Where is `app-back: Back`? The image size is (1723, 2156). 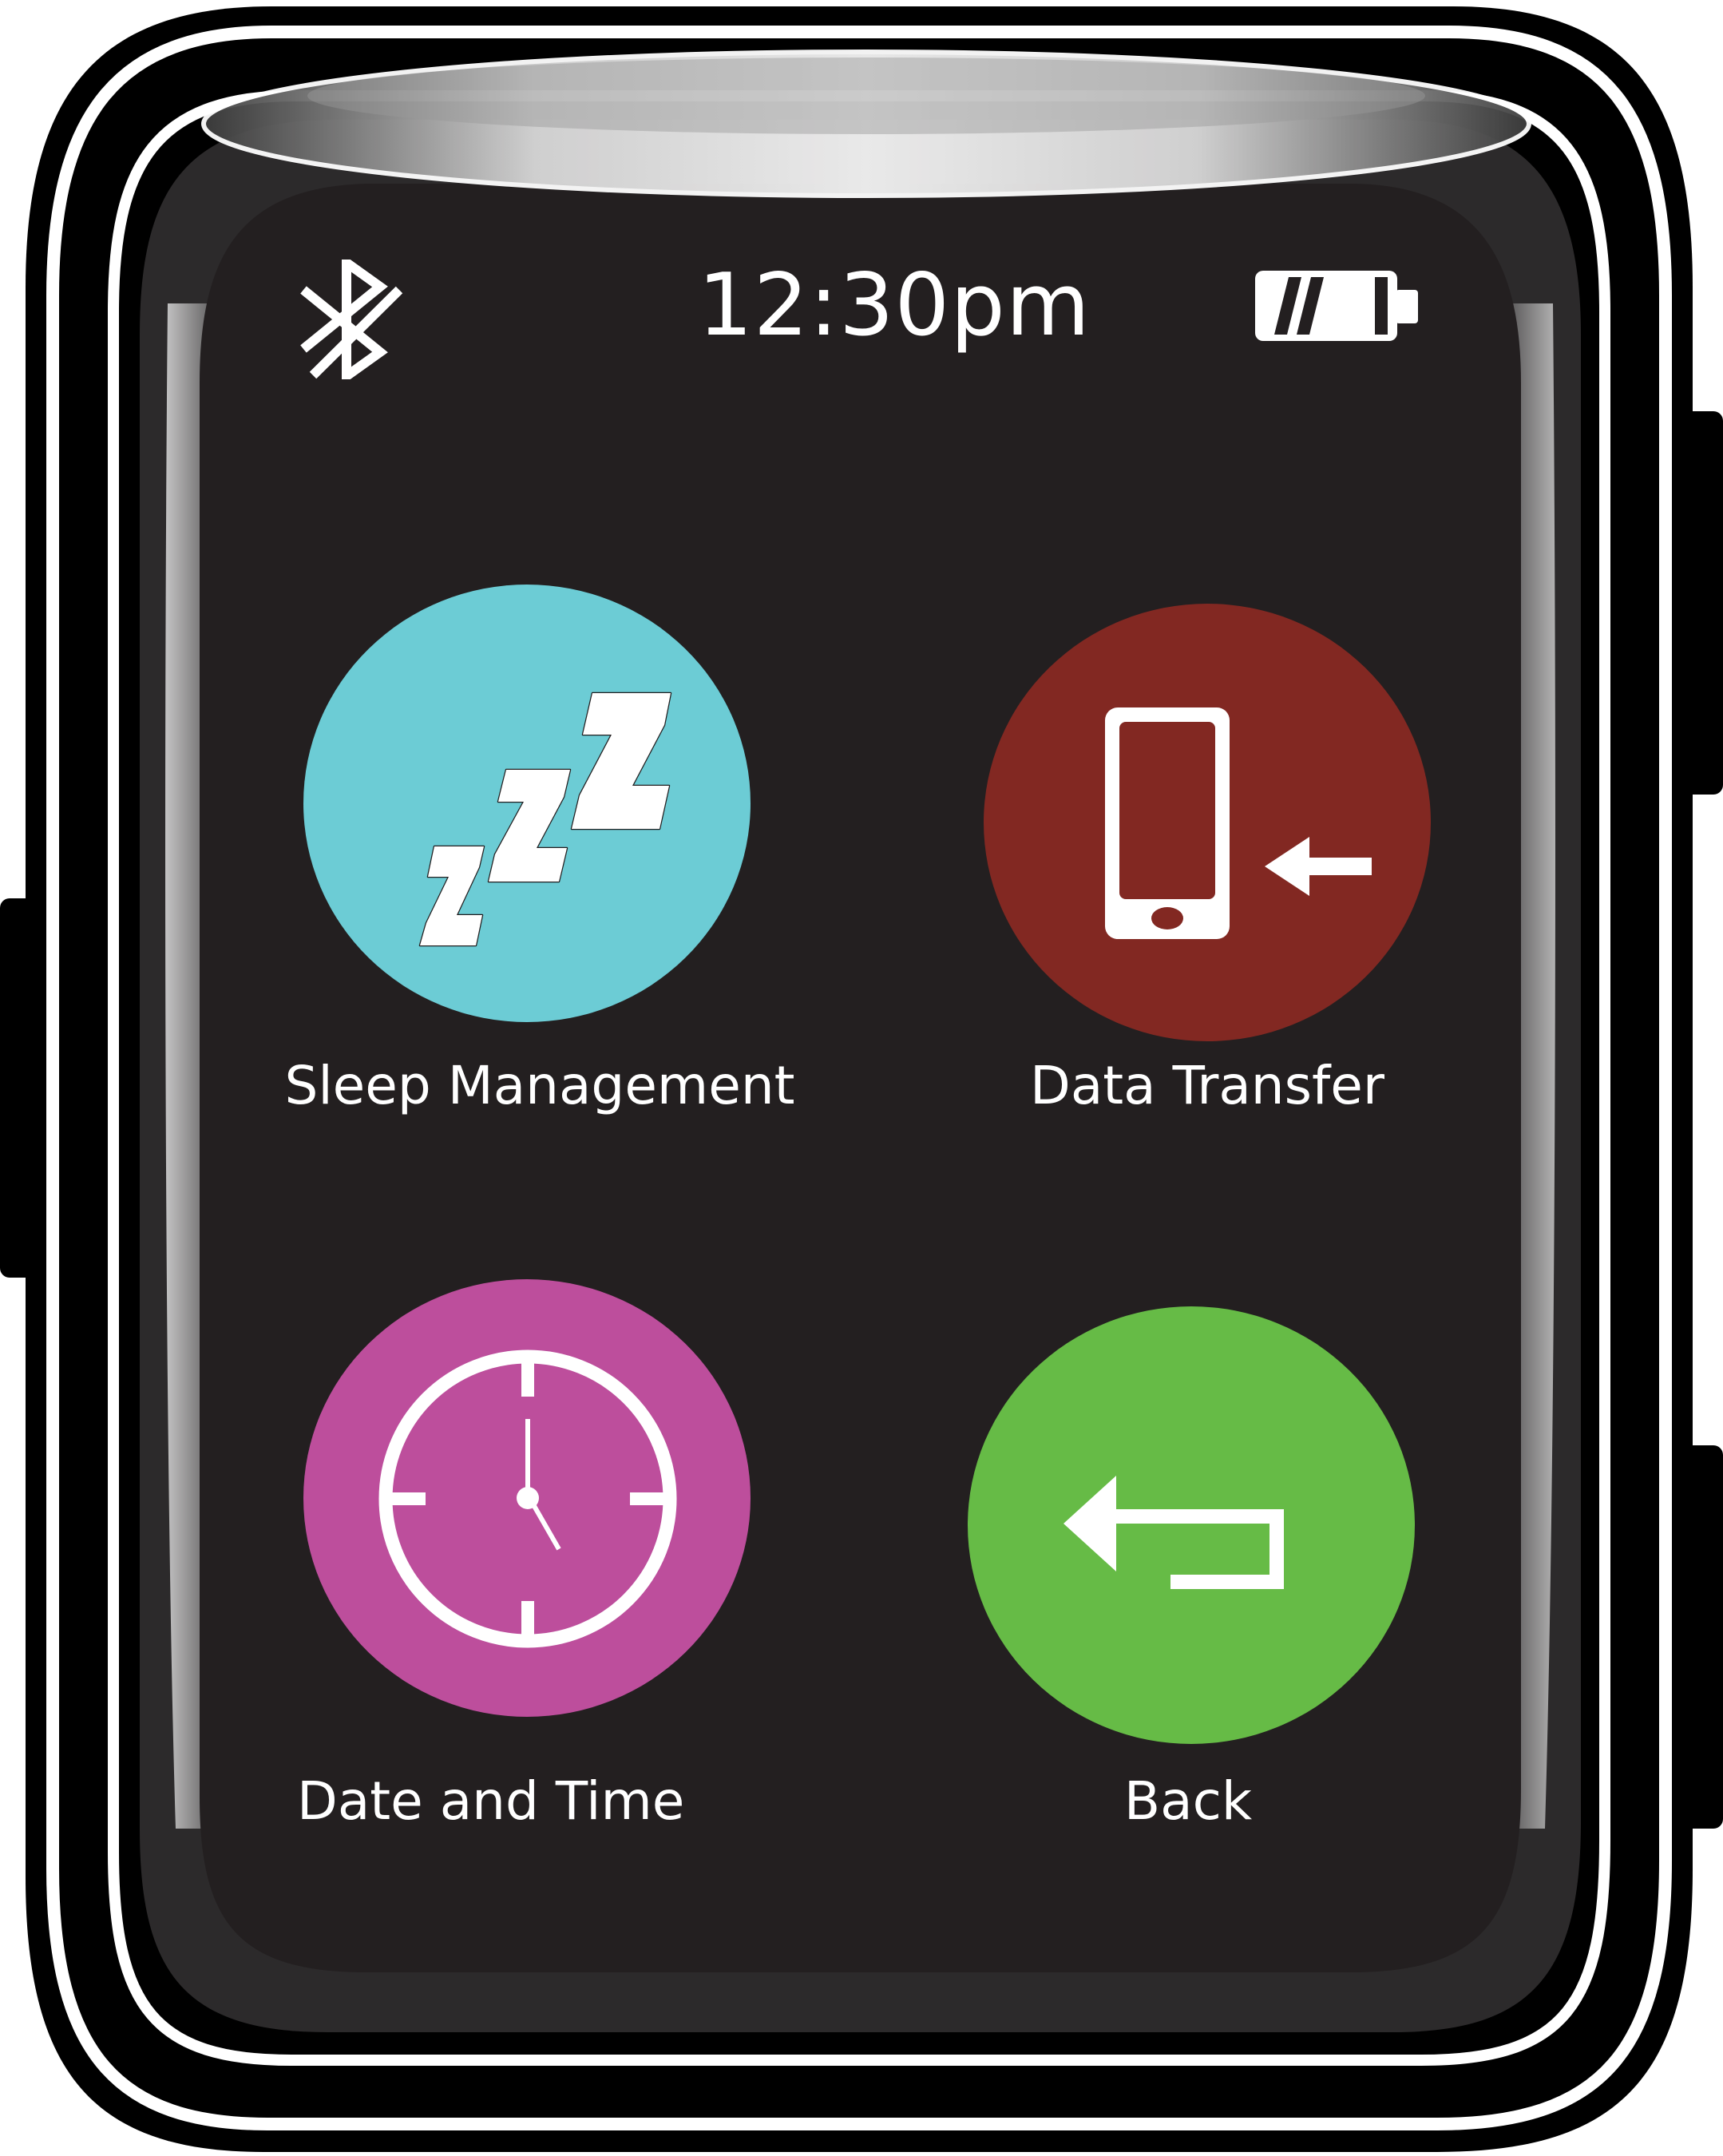 app-back: Back is located at coordinates (1191, 1577).